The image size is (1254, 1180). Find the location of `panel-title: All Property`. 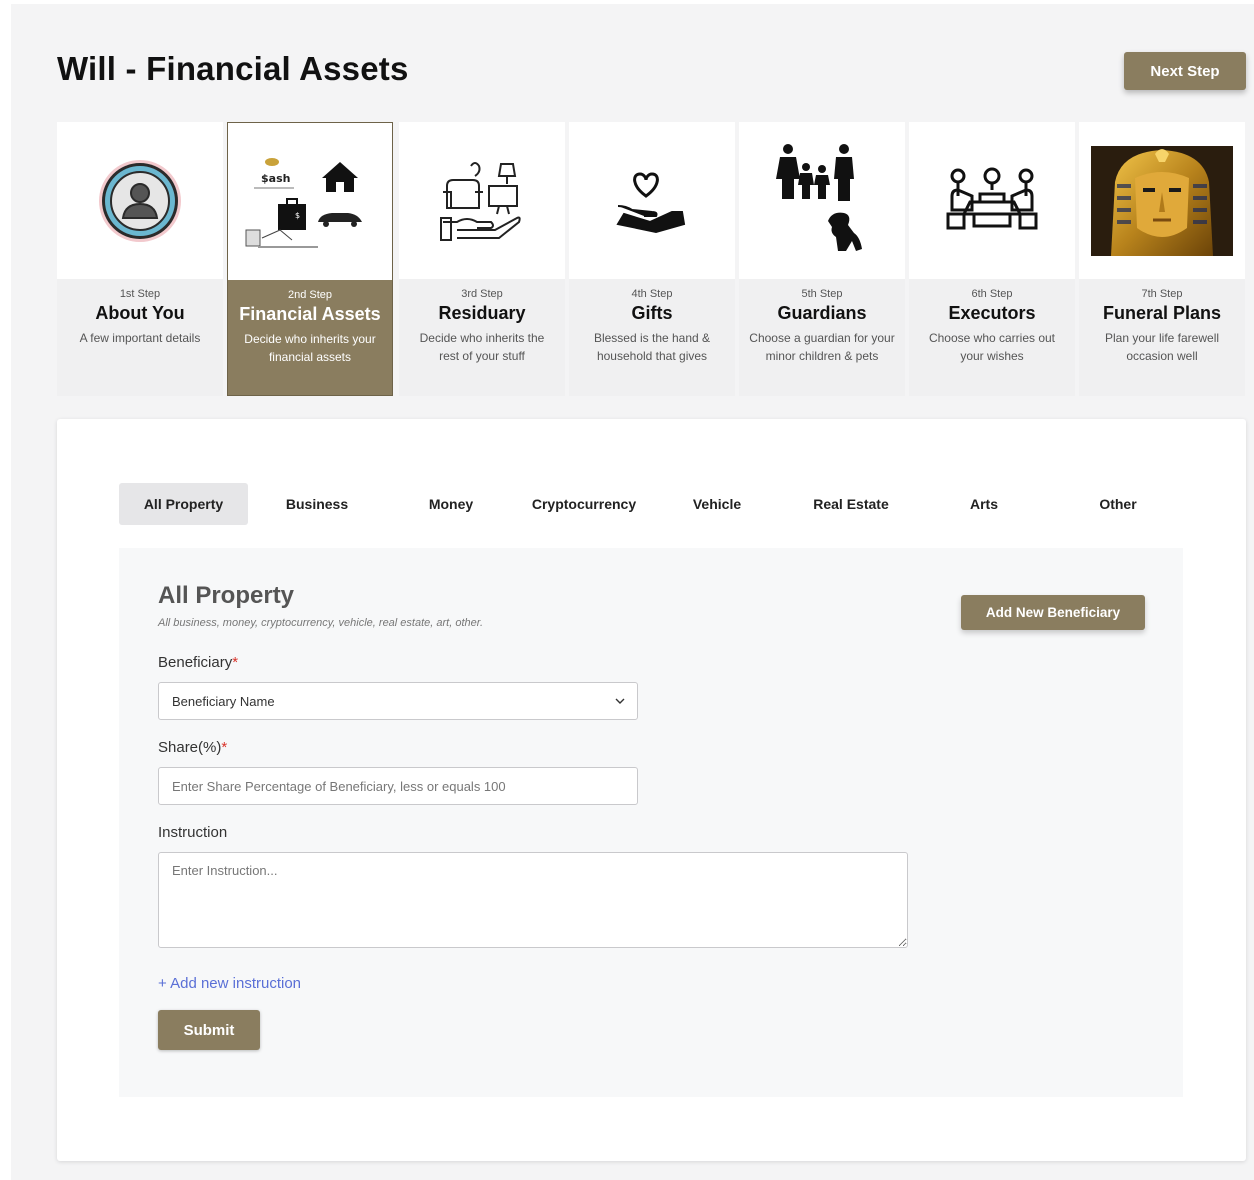

panel-title: All Property is located at coordinates (226, 595).